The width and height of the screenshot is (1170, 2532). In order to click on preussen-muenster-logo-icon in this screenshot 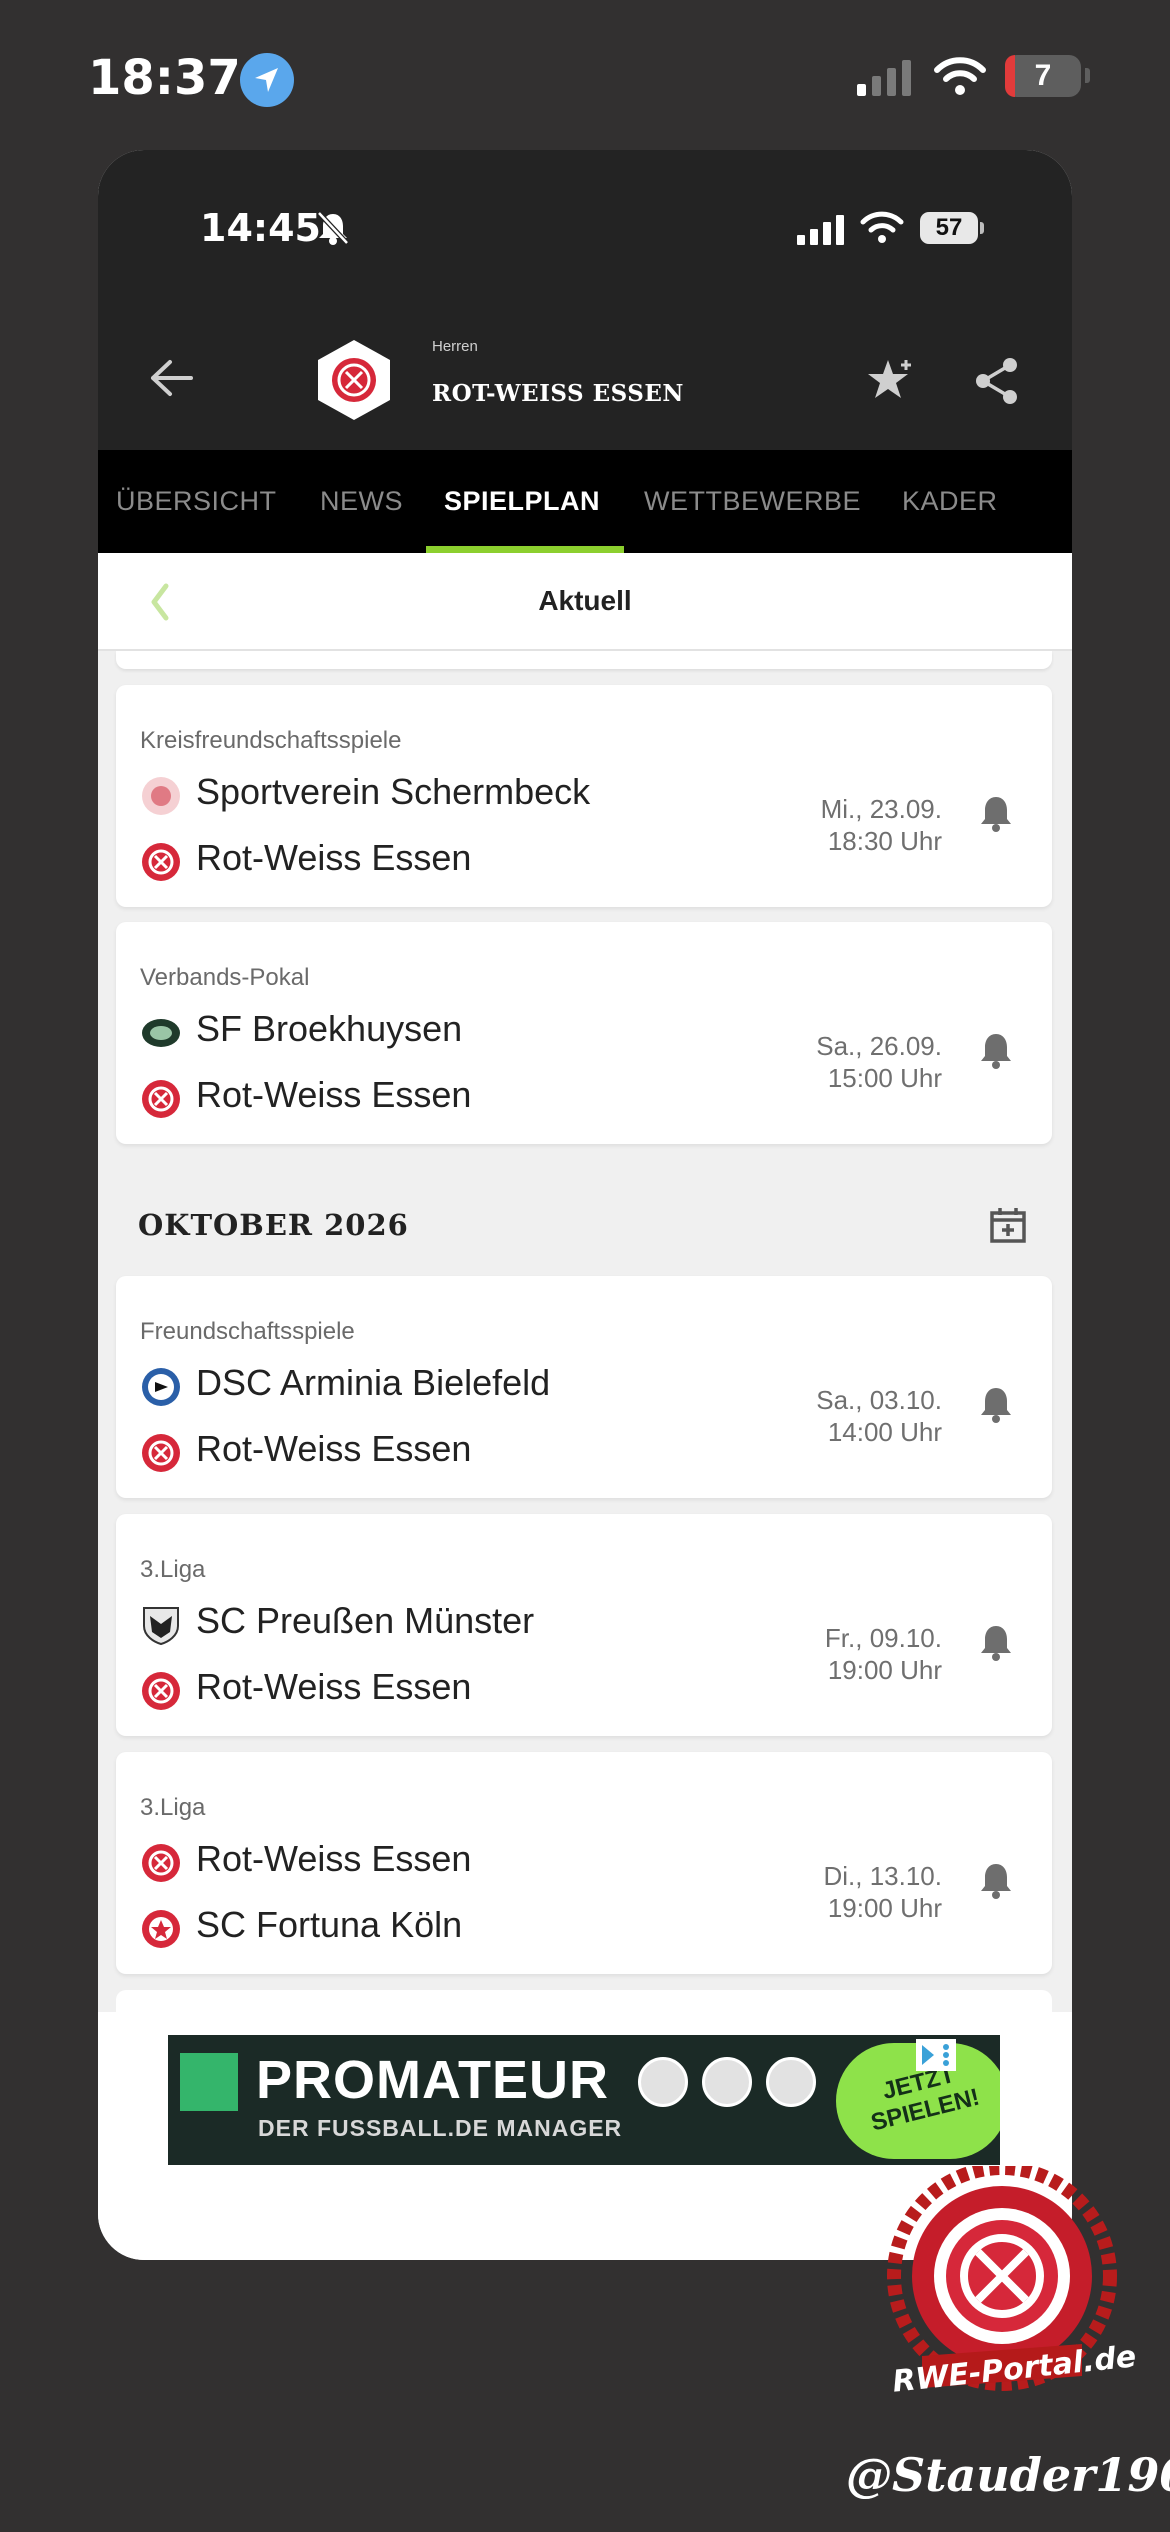, I will do `click(161, 1626)`.